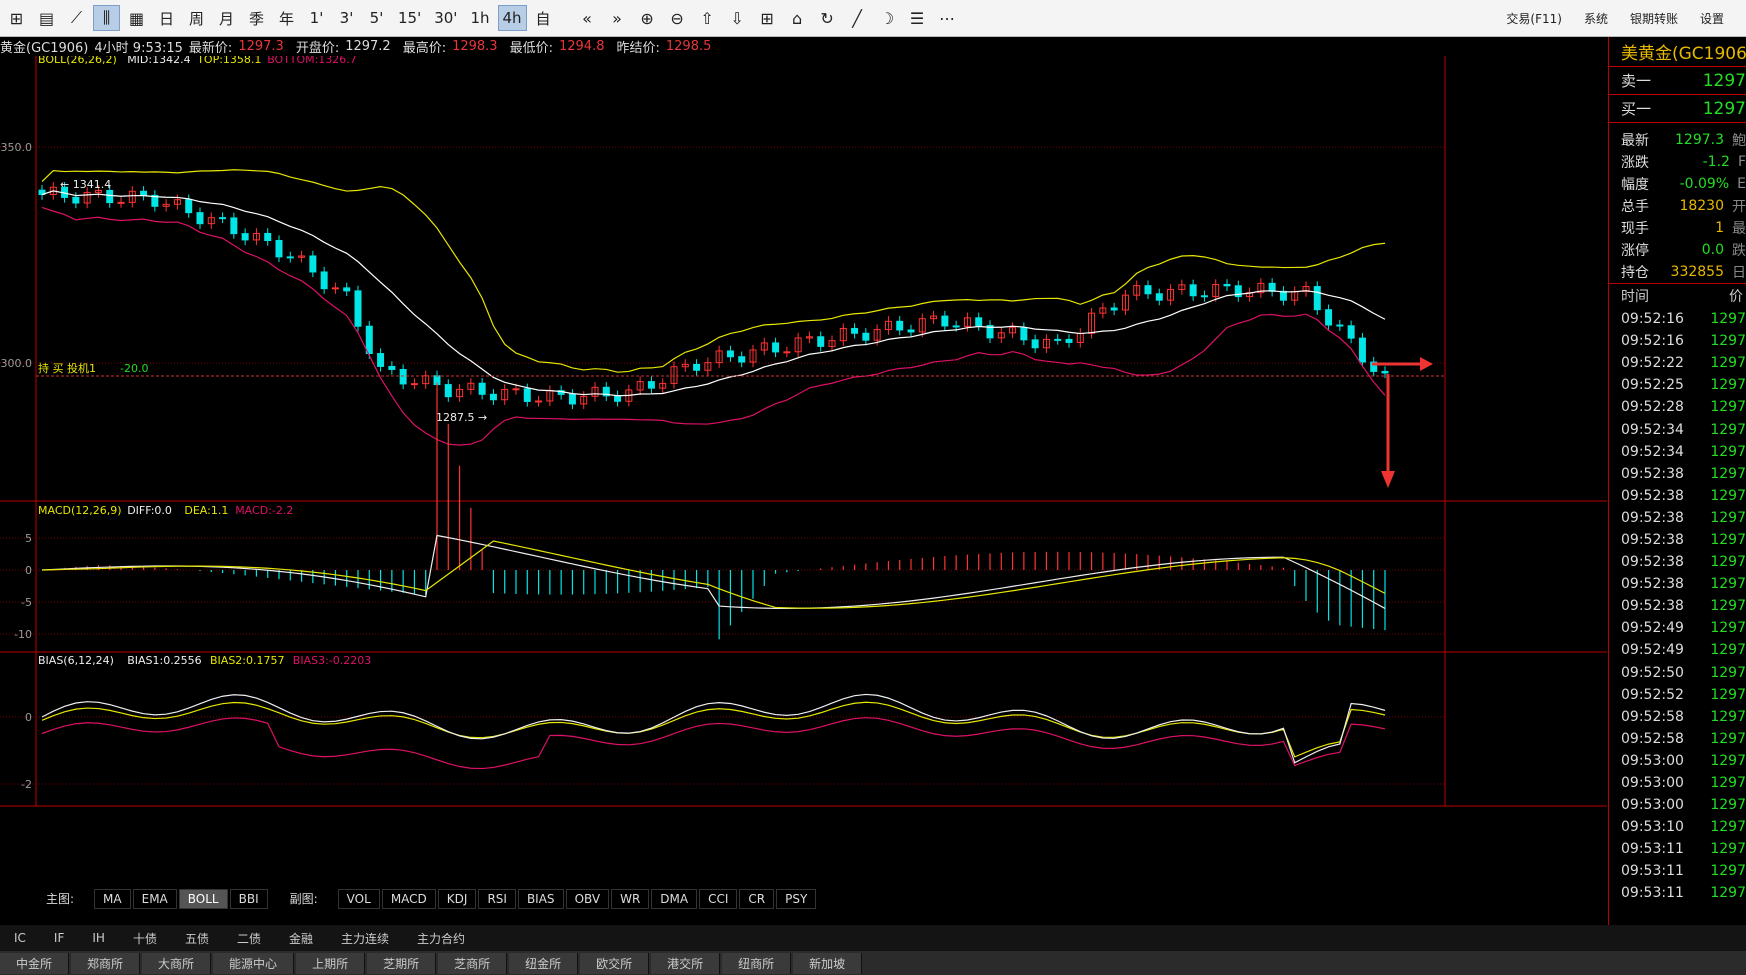 The width and height of the screenshot is (1746, 975). What do you see at coordinates (757, 898) in the screenshot?
I see `sub-tab-cr: CR` at bounding box center [757, 898].